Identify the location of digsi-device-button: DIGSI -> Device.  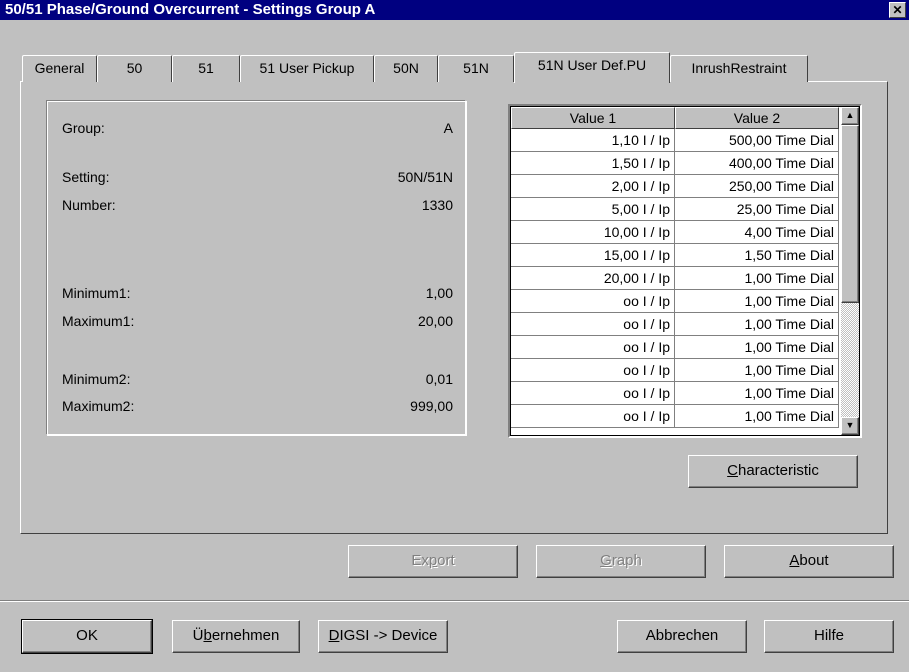
(383, 636).